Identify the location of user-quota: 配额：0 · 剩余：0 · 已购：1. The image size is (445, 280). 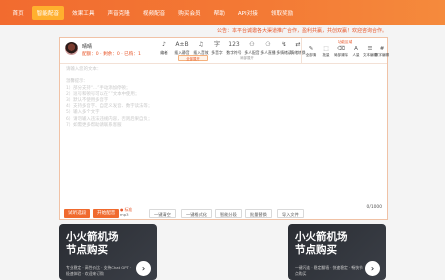
(111, 54).